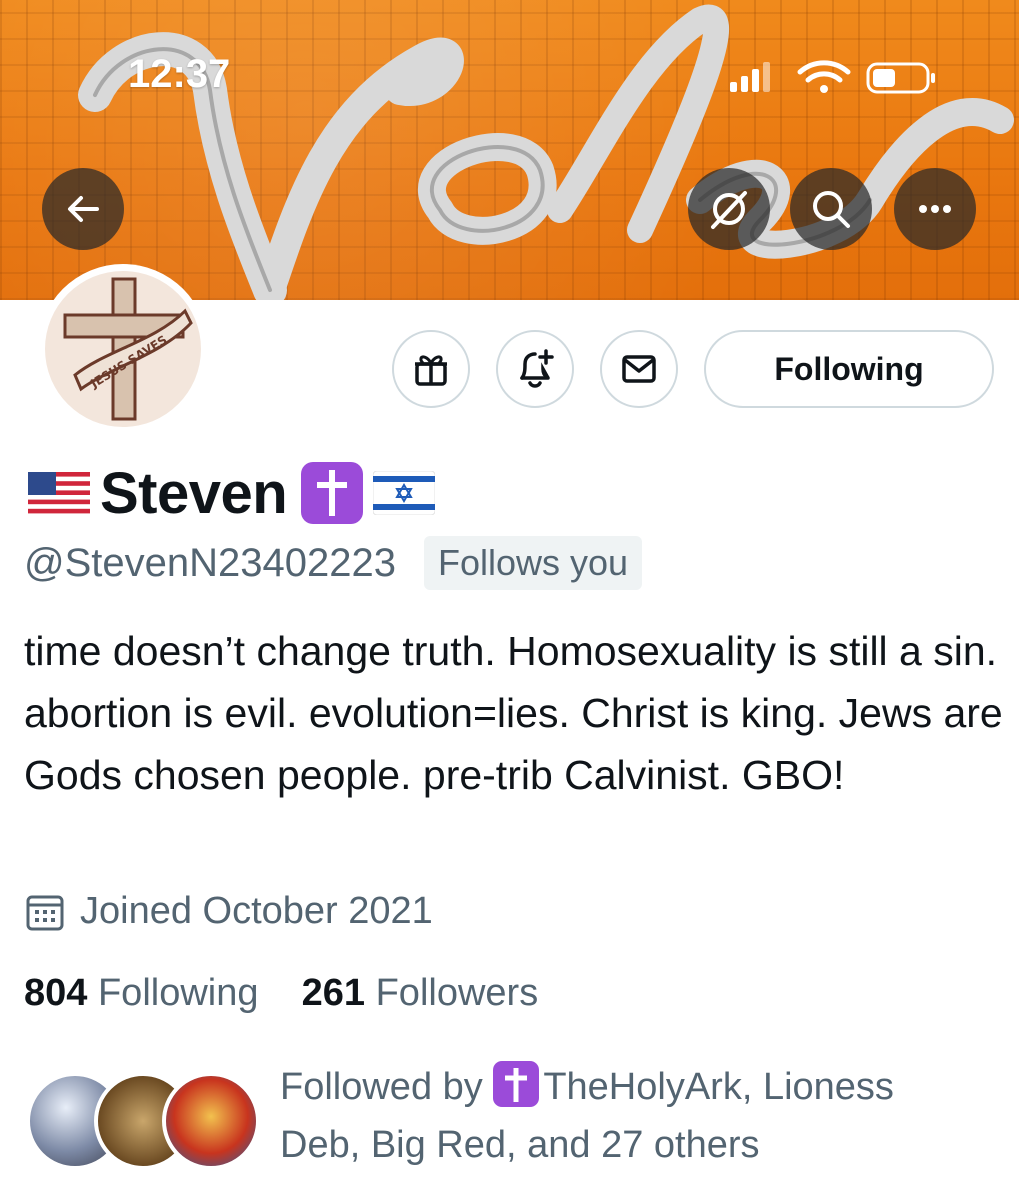 The width and height of the screenshot is (1019, 1200). I want to click on search-icon, so click(831, 209).